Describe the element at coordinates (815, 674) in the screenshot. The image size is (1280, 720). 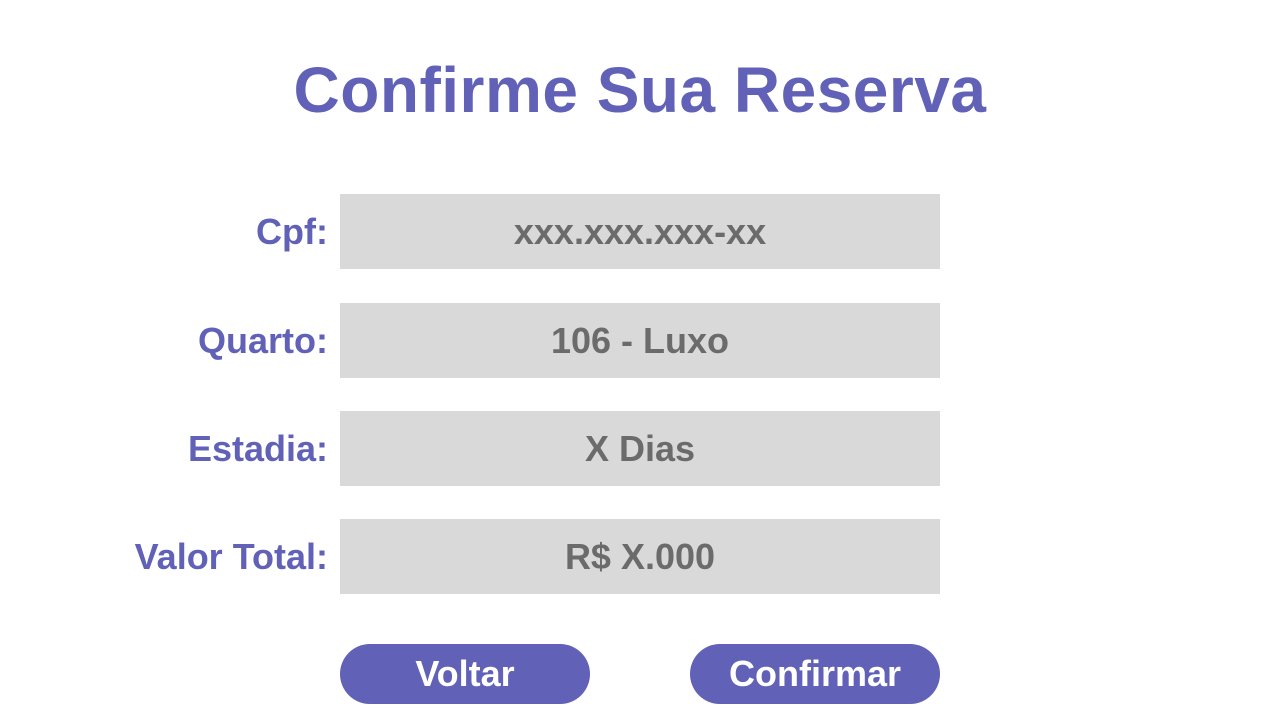
I see `confirm-button: Confirmar` at that location.